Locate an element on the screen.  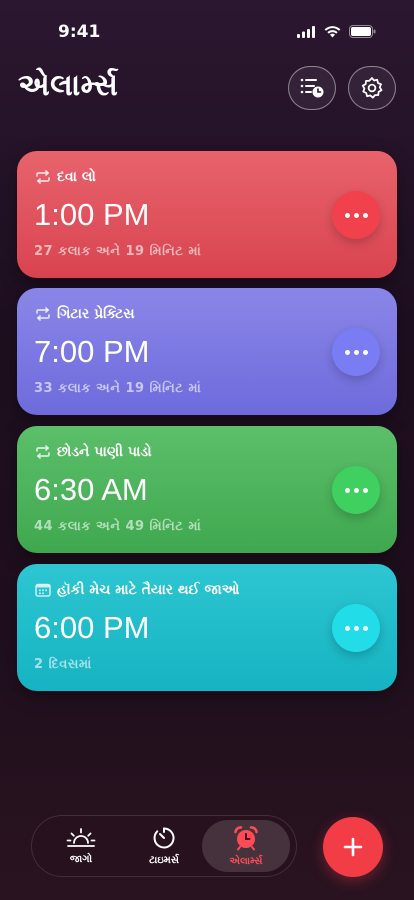
alarm-card: દવા લો 1:00 PM 27 કલાક અને 19 મિનિટ માં is located at coordinates (207, 214).